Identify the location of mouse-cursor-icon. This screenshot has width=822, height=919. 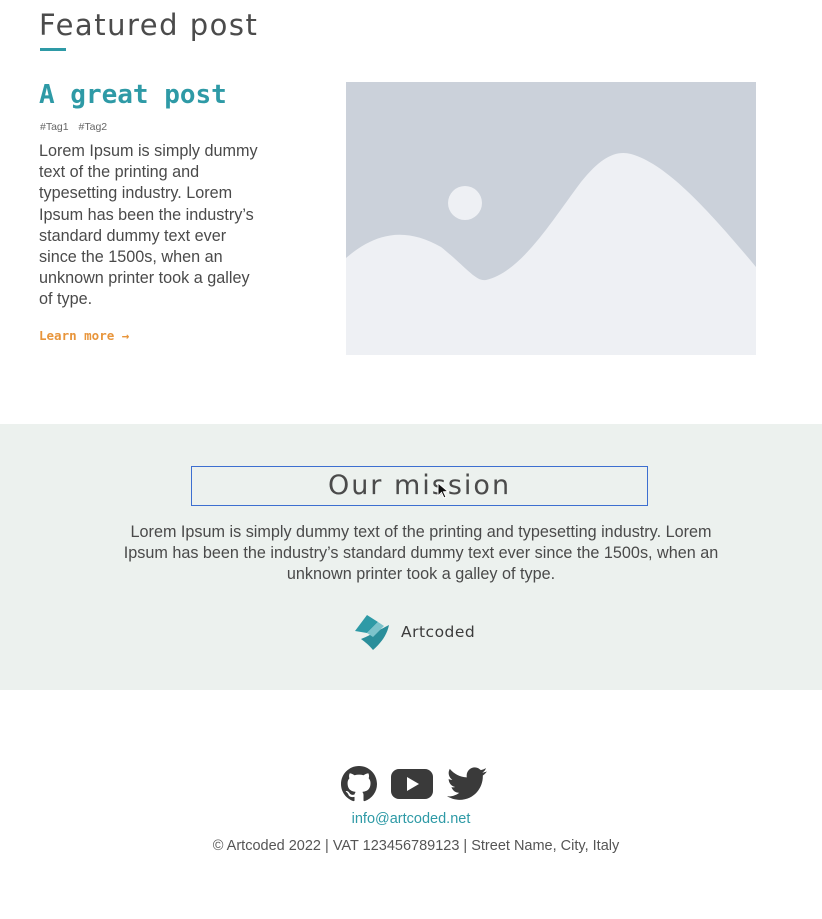
(443, 490).